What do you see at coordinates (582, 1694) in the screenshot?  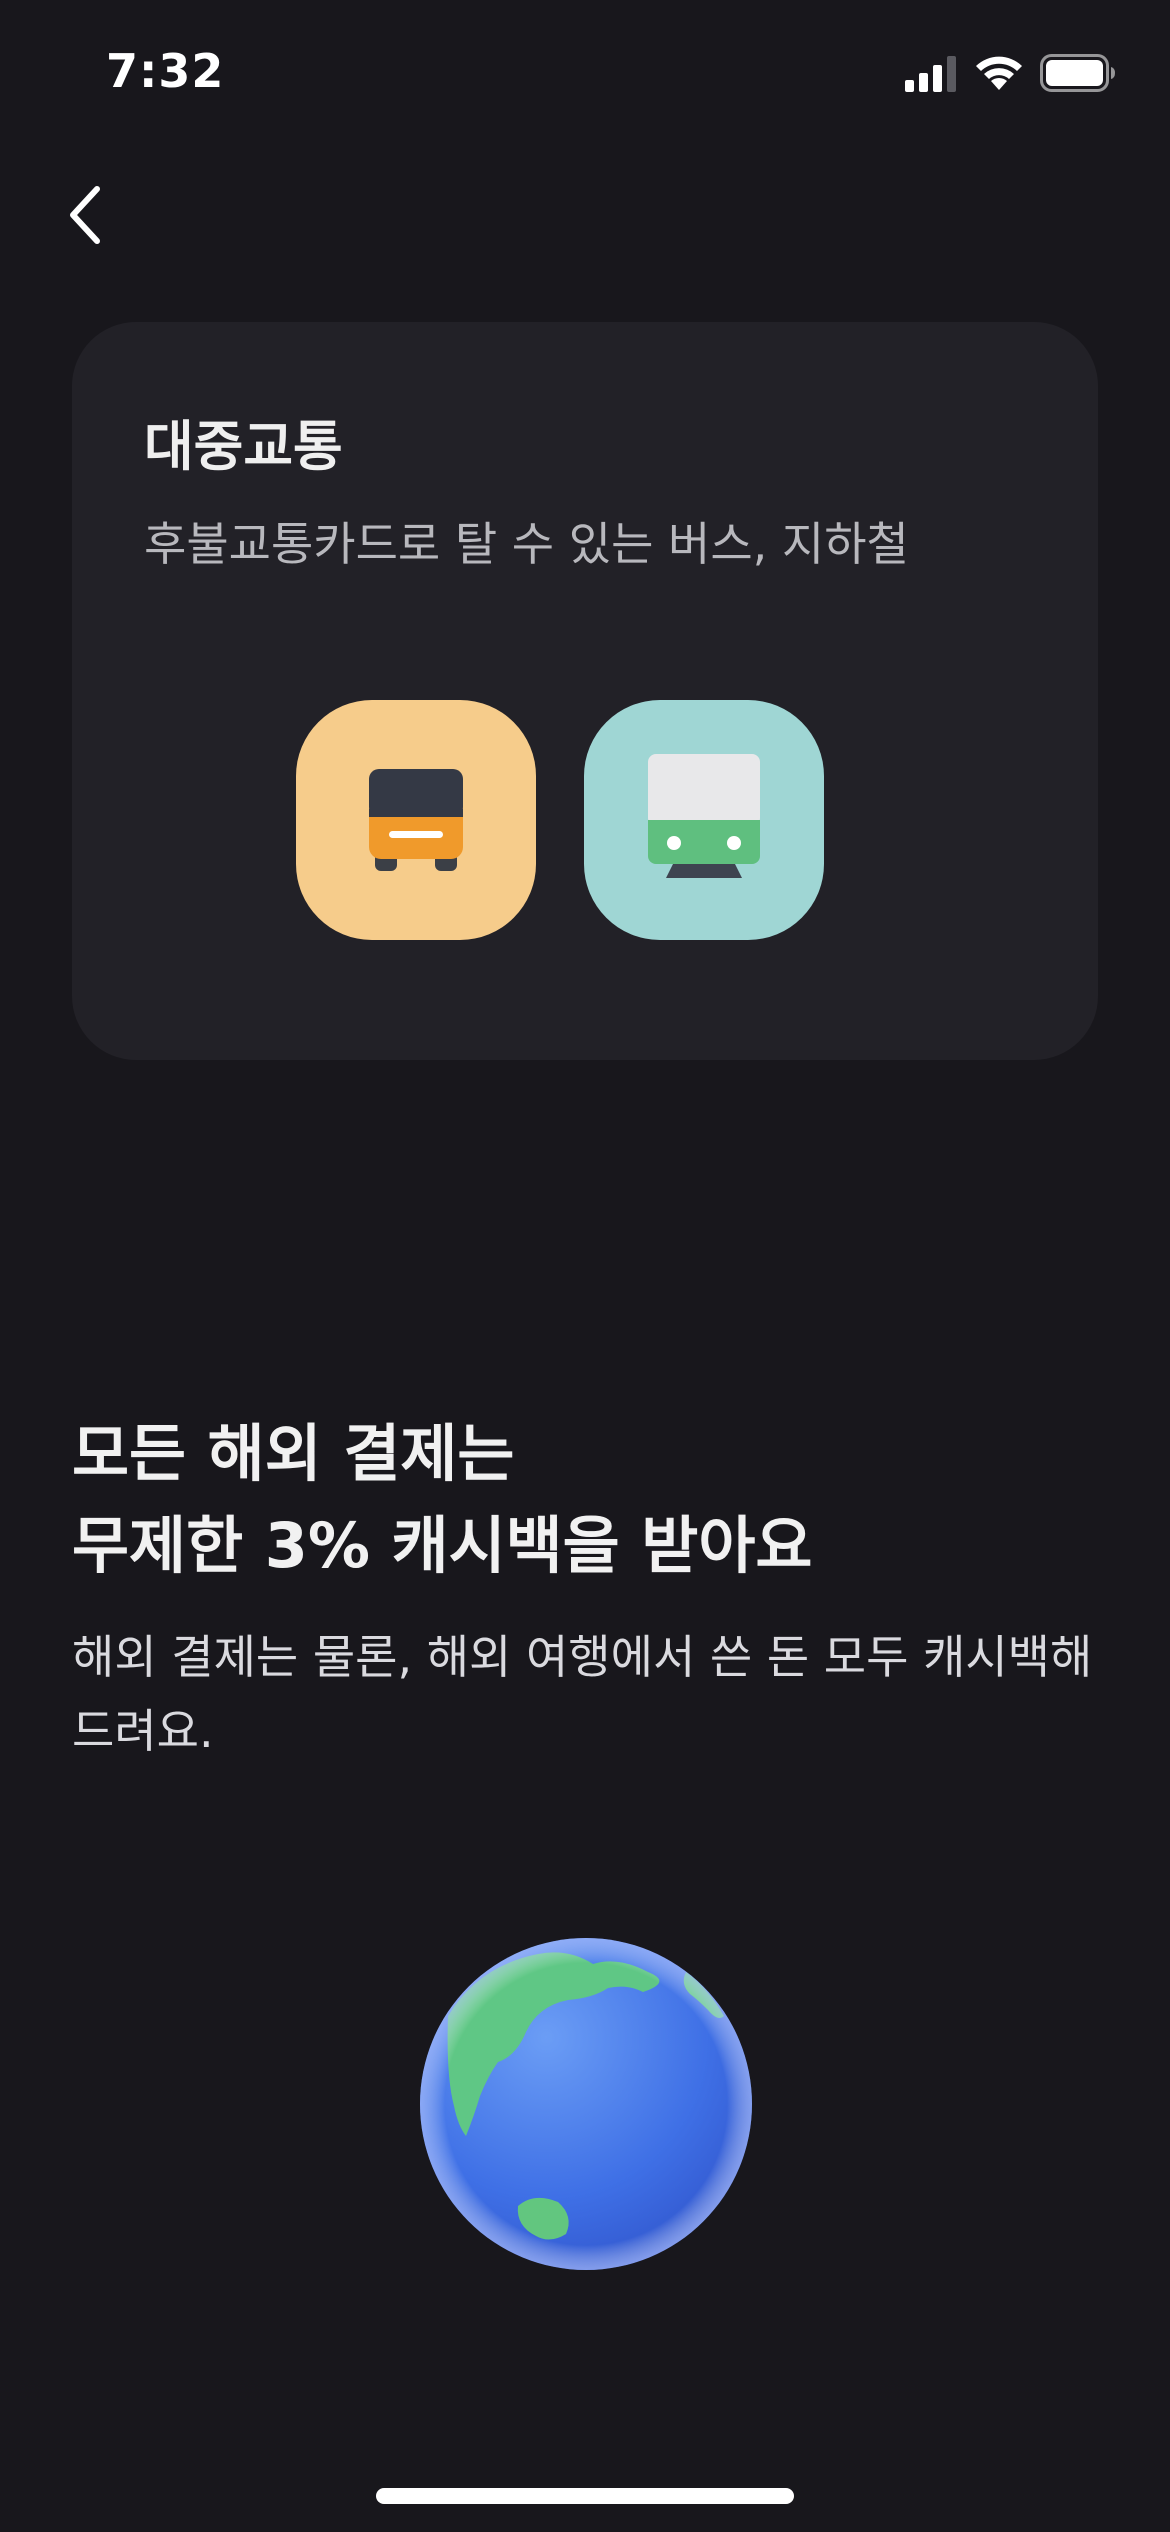 I see `cashback-description: 해외 결제는 물론, 해외 여행에서 쓴 돈 모두 캐시백해 드려요.` at bounding box center [582, 1694].